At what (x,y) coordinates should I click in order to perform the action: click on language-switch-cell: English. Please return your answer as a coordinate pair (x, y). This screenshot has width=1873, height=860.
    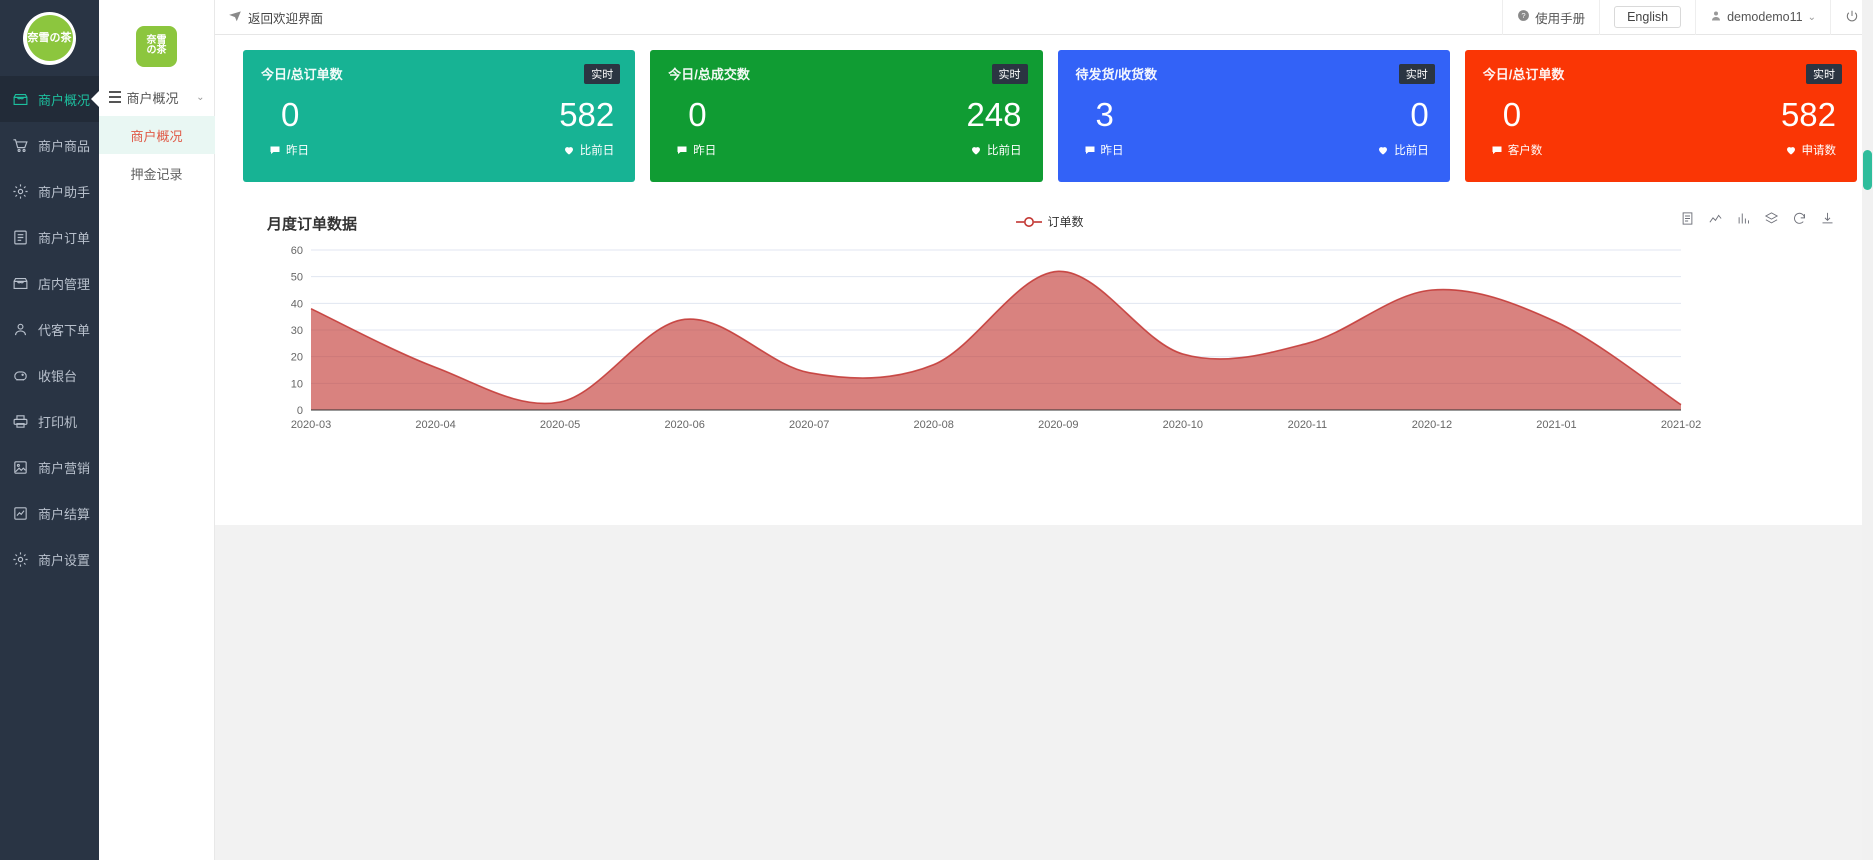
    Looking at the image, I should click on (1647, 17).